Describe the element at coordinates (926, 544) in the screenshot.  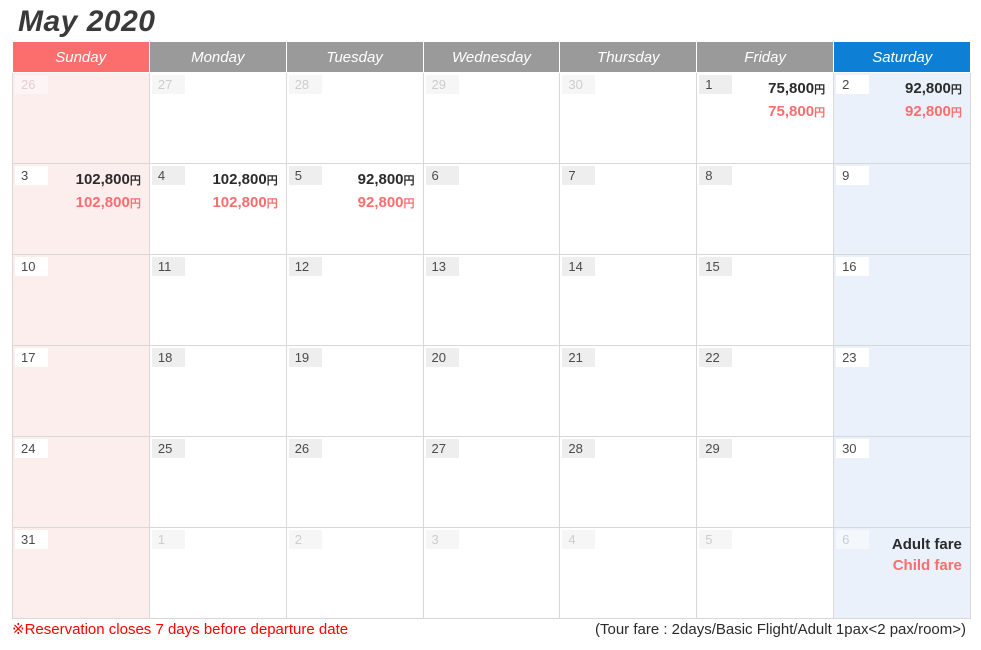
I see `legend-adult-fare: Adult fare` at that location.